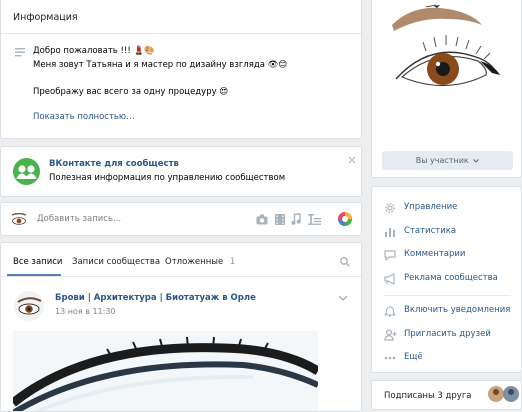 The image size is (522, 412). What do you see at coordinates (45, 17) in the screenshot?
I see `info-title: Информация` at bounding box center [45, 17].